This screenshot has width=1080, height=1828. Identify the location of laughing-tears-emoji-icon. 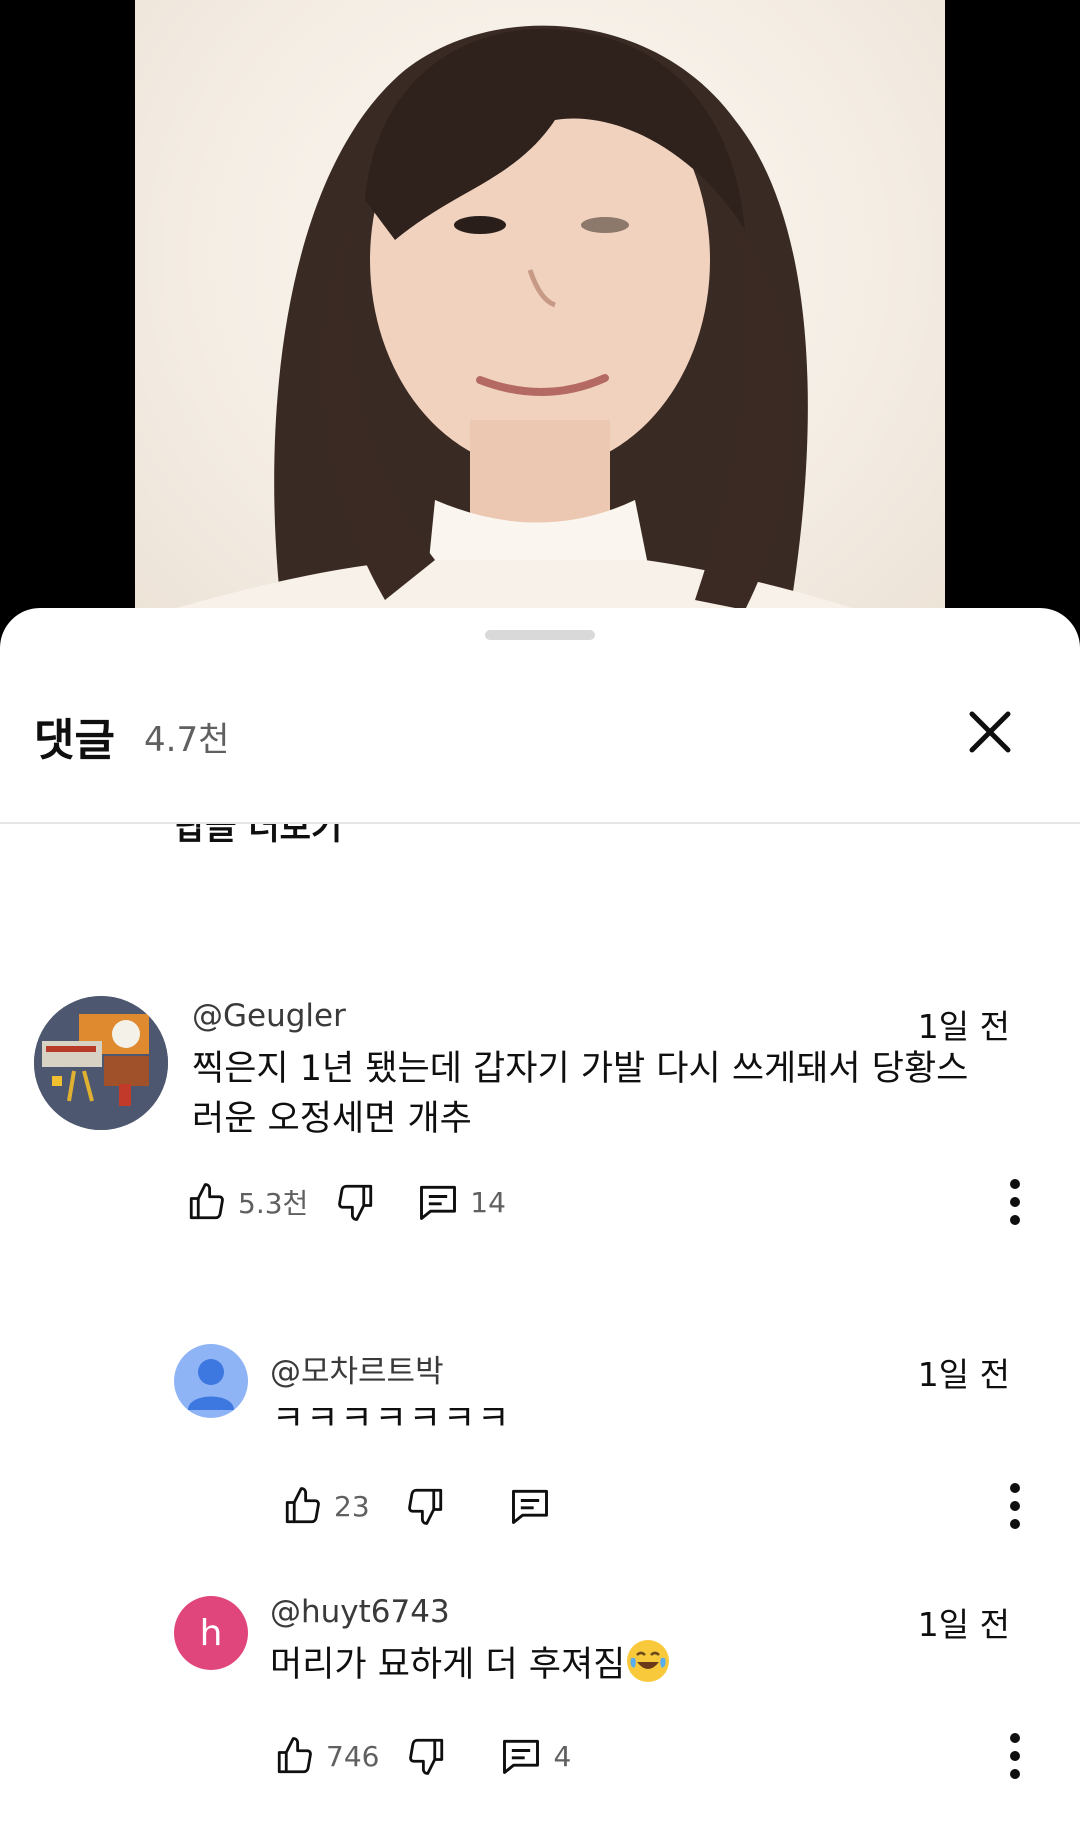
(648, 1661).